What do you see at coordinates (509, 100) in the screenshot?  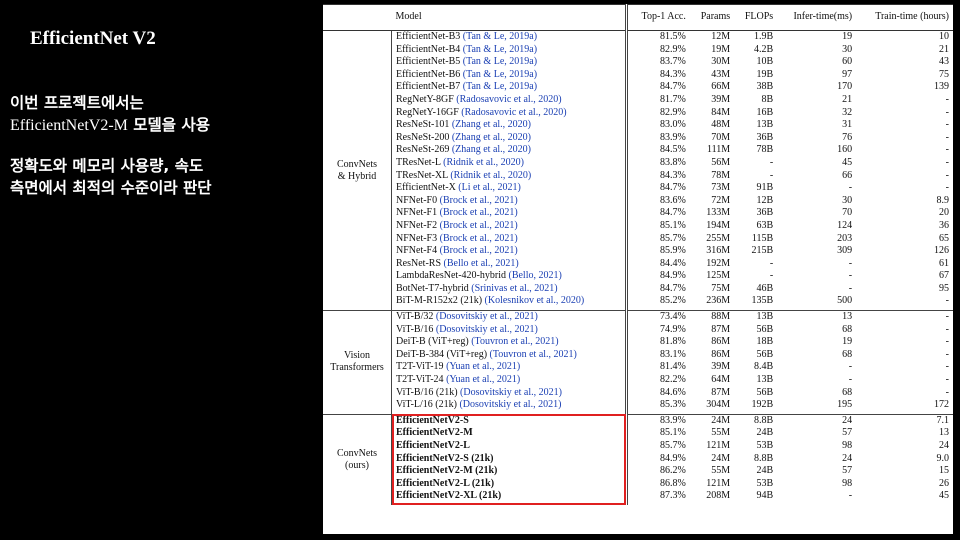 I see `model-cell: RegNetY-8GF (Radosavovic et al., 2020)` at bounding box center [509, 100].